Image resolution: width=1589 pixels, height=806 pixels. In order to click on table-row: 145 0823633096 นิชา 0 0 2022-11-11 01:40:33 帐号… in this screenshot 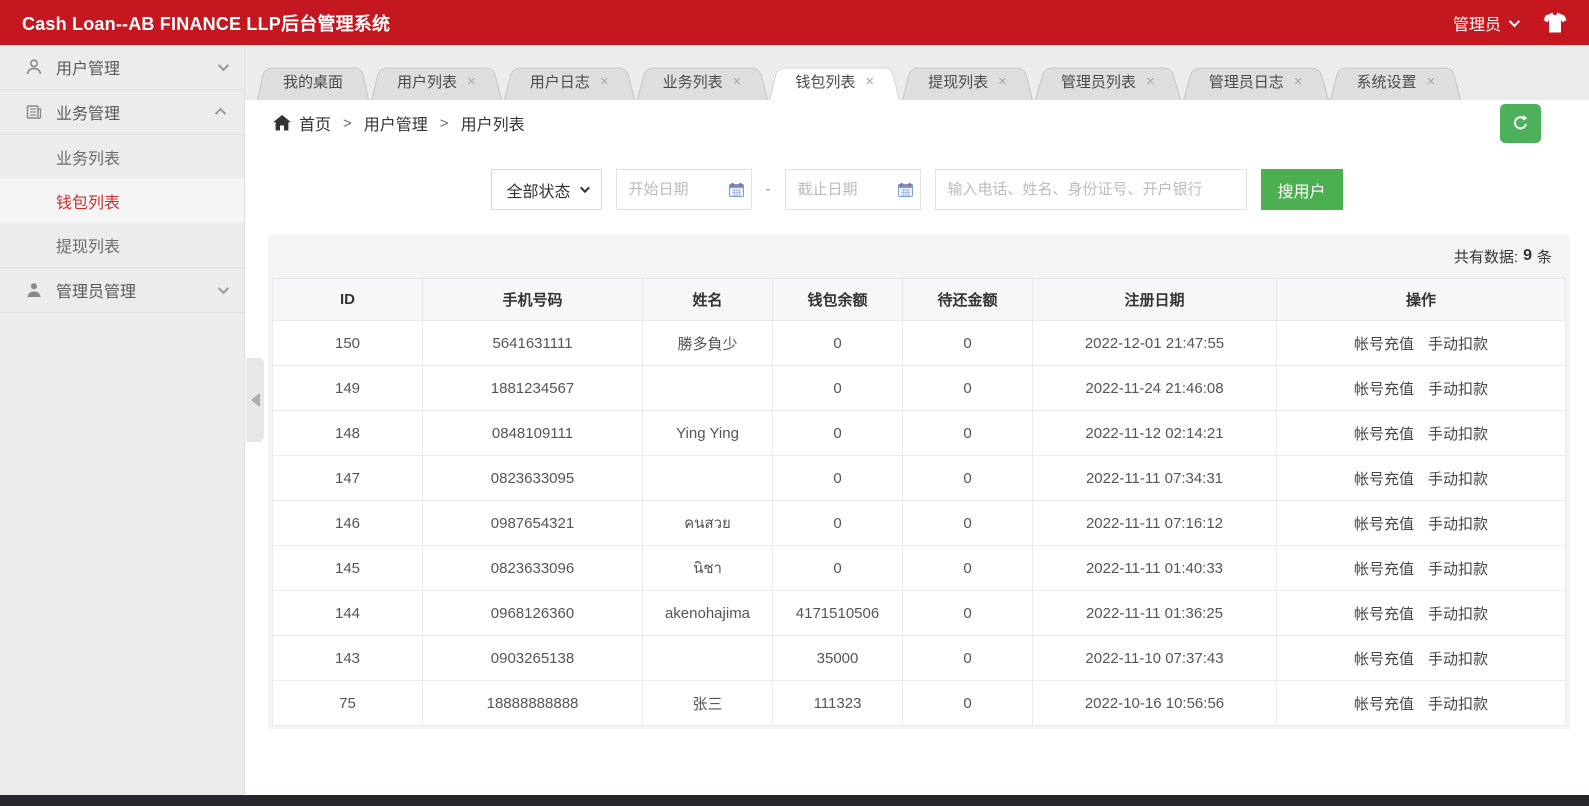, I will do `click(919, 568)`.